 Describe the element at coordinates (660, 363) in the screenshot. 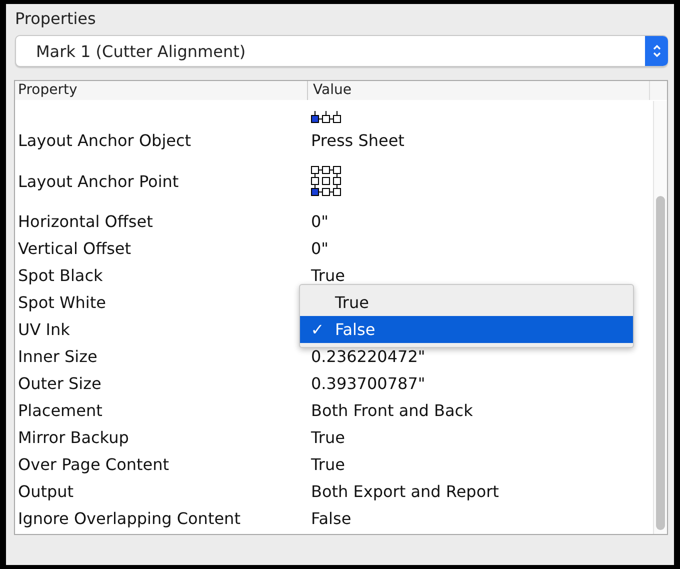

I see `scrollbar-thumb` at that location.